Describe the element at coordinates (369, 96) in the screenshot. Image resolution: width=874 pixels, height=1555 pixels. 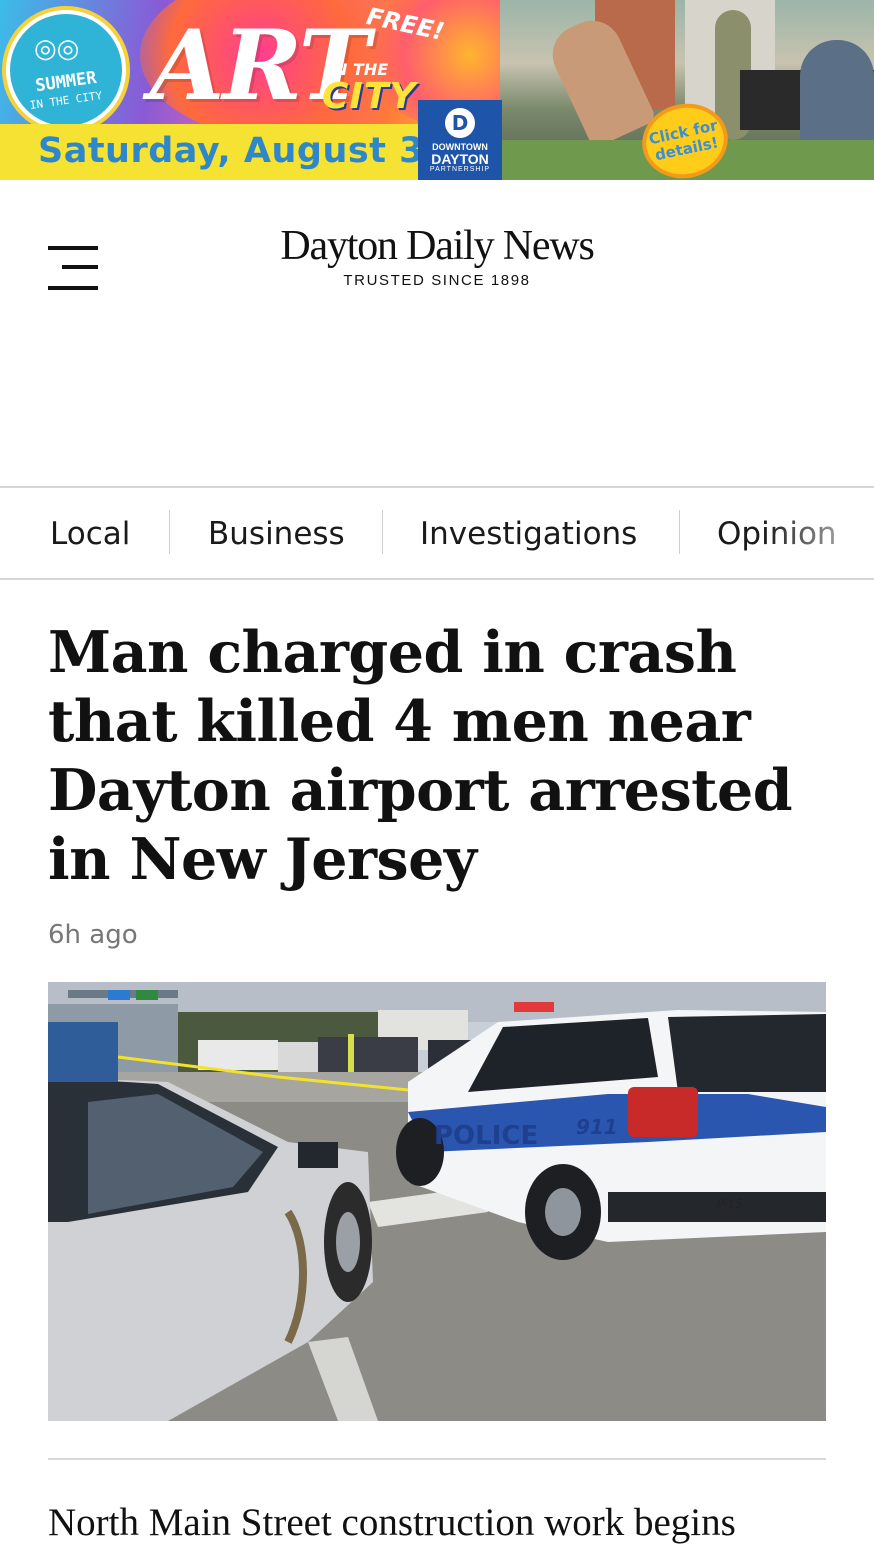
I see `ad-city-label: CITY` at that location.